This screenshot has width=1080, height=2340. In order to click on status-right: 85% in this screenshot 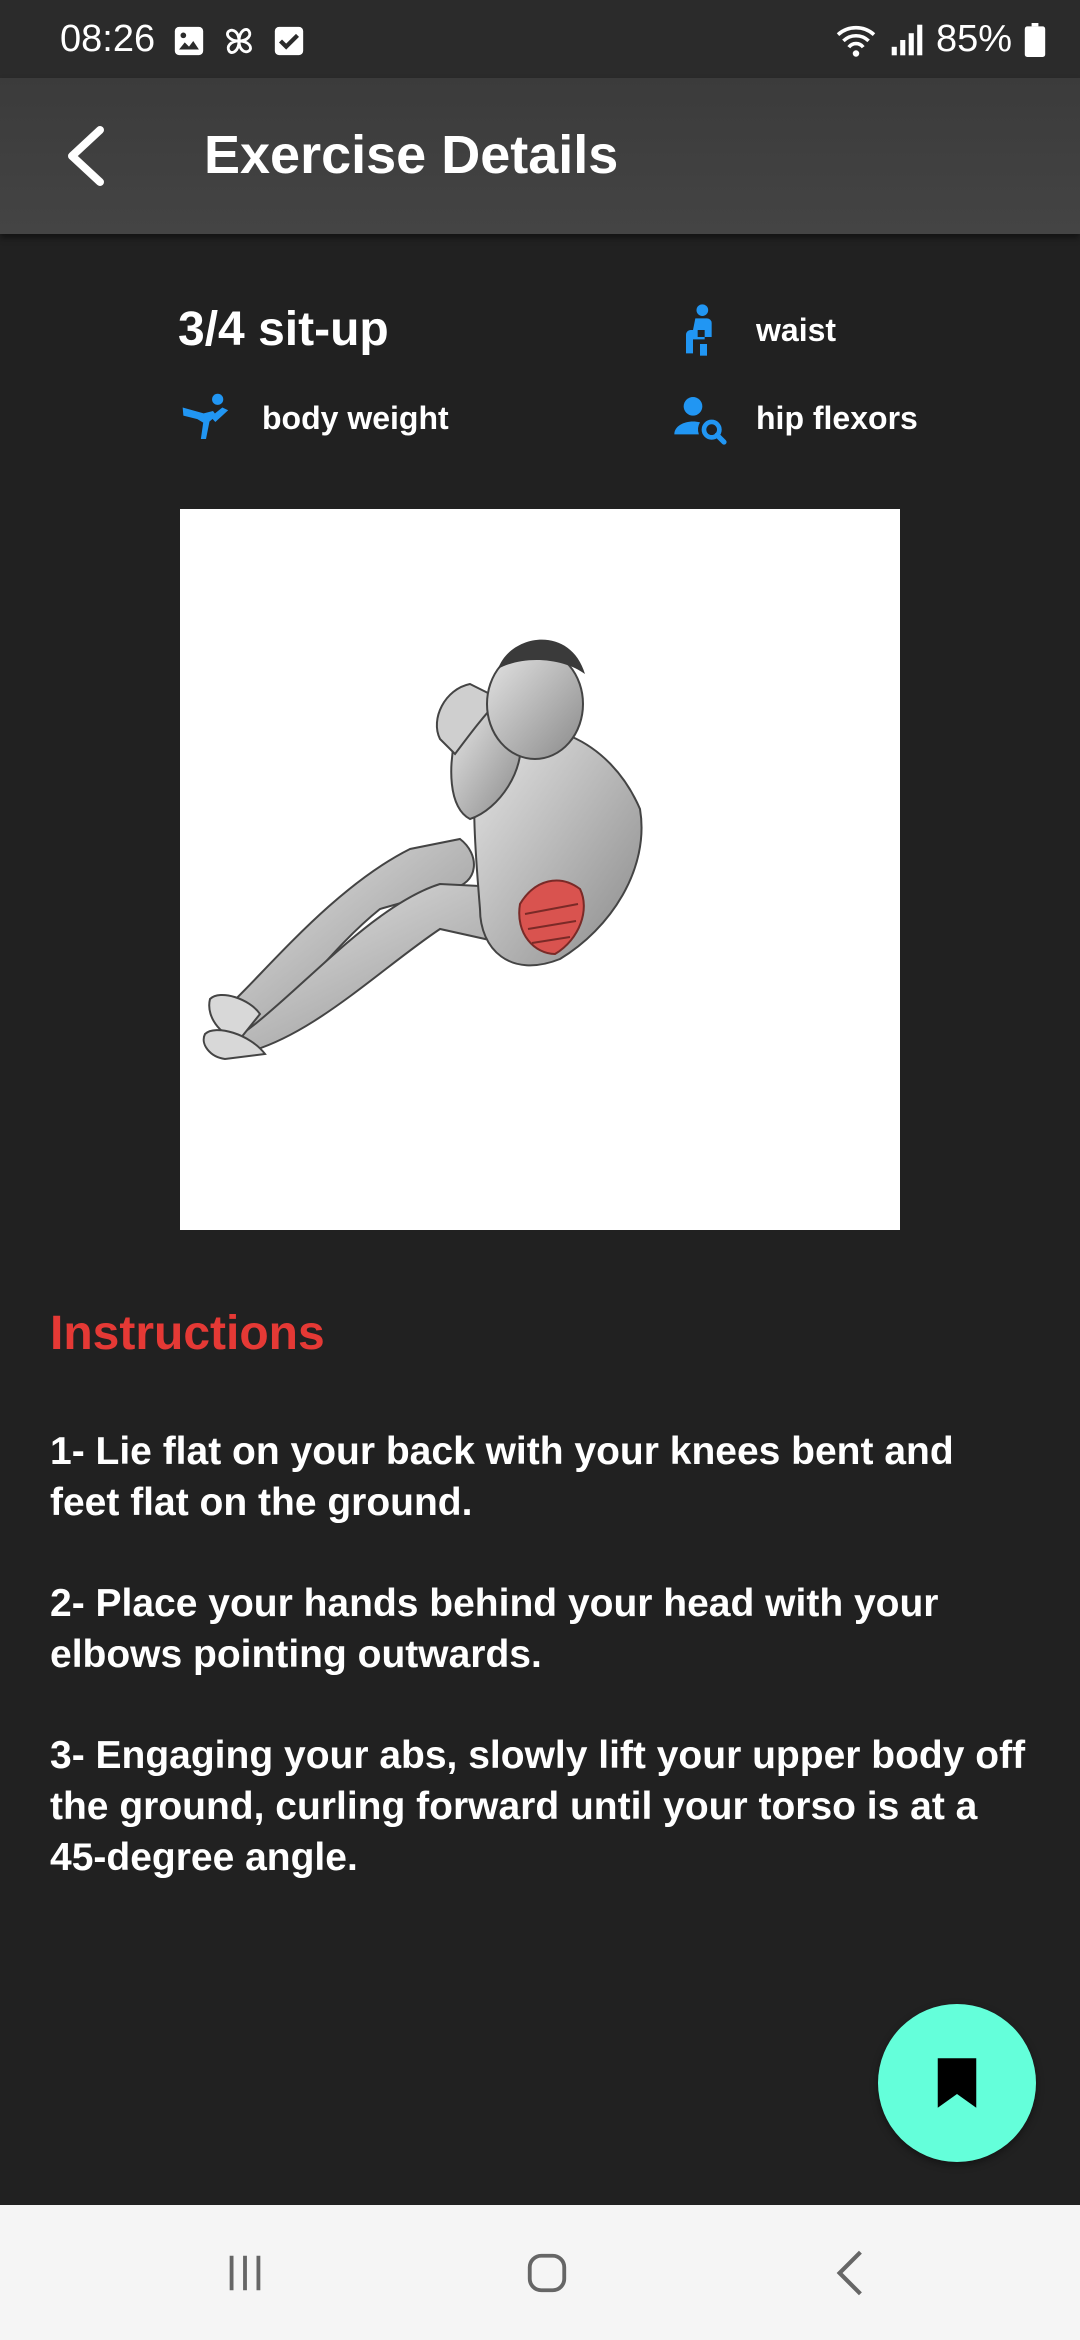, I will do `click(940, 39)`.